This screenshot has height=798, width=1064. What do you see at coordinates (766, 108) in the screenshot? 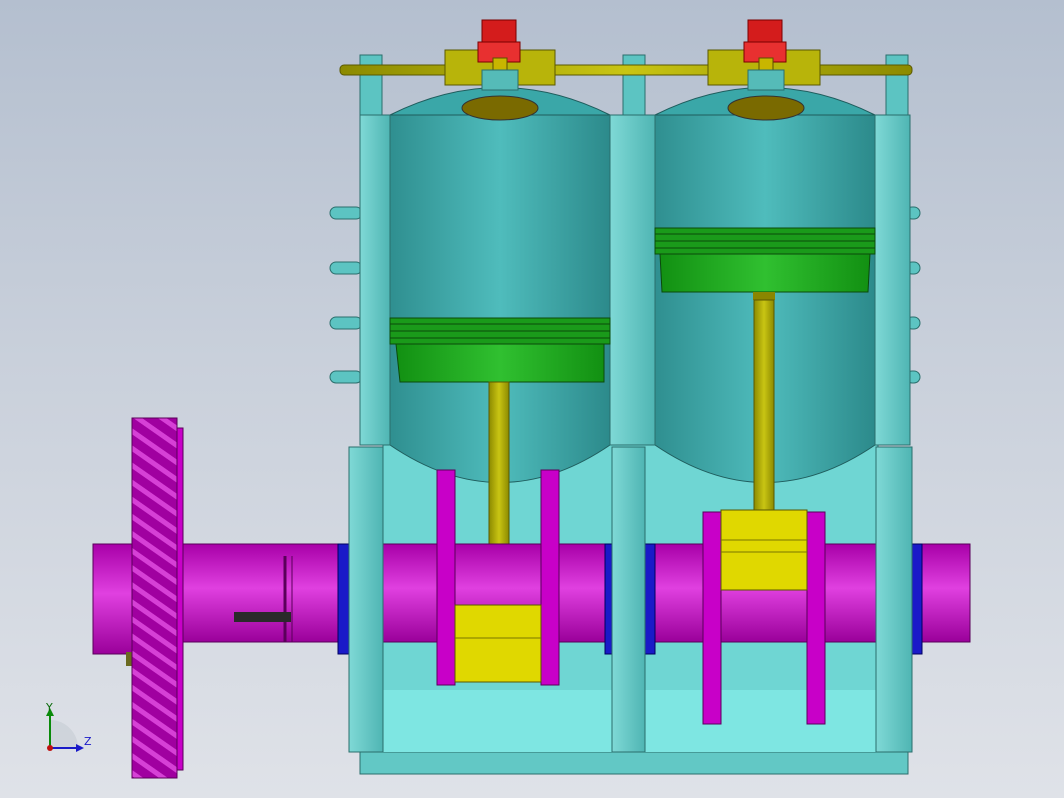
I see `cylinder-2-port` at bounding box center [766, 108].